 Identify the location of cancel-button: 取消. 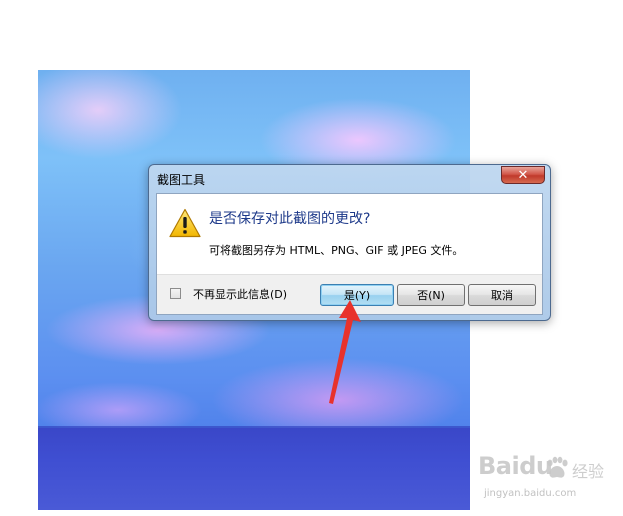
(502, 295).